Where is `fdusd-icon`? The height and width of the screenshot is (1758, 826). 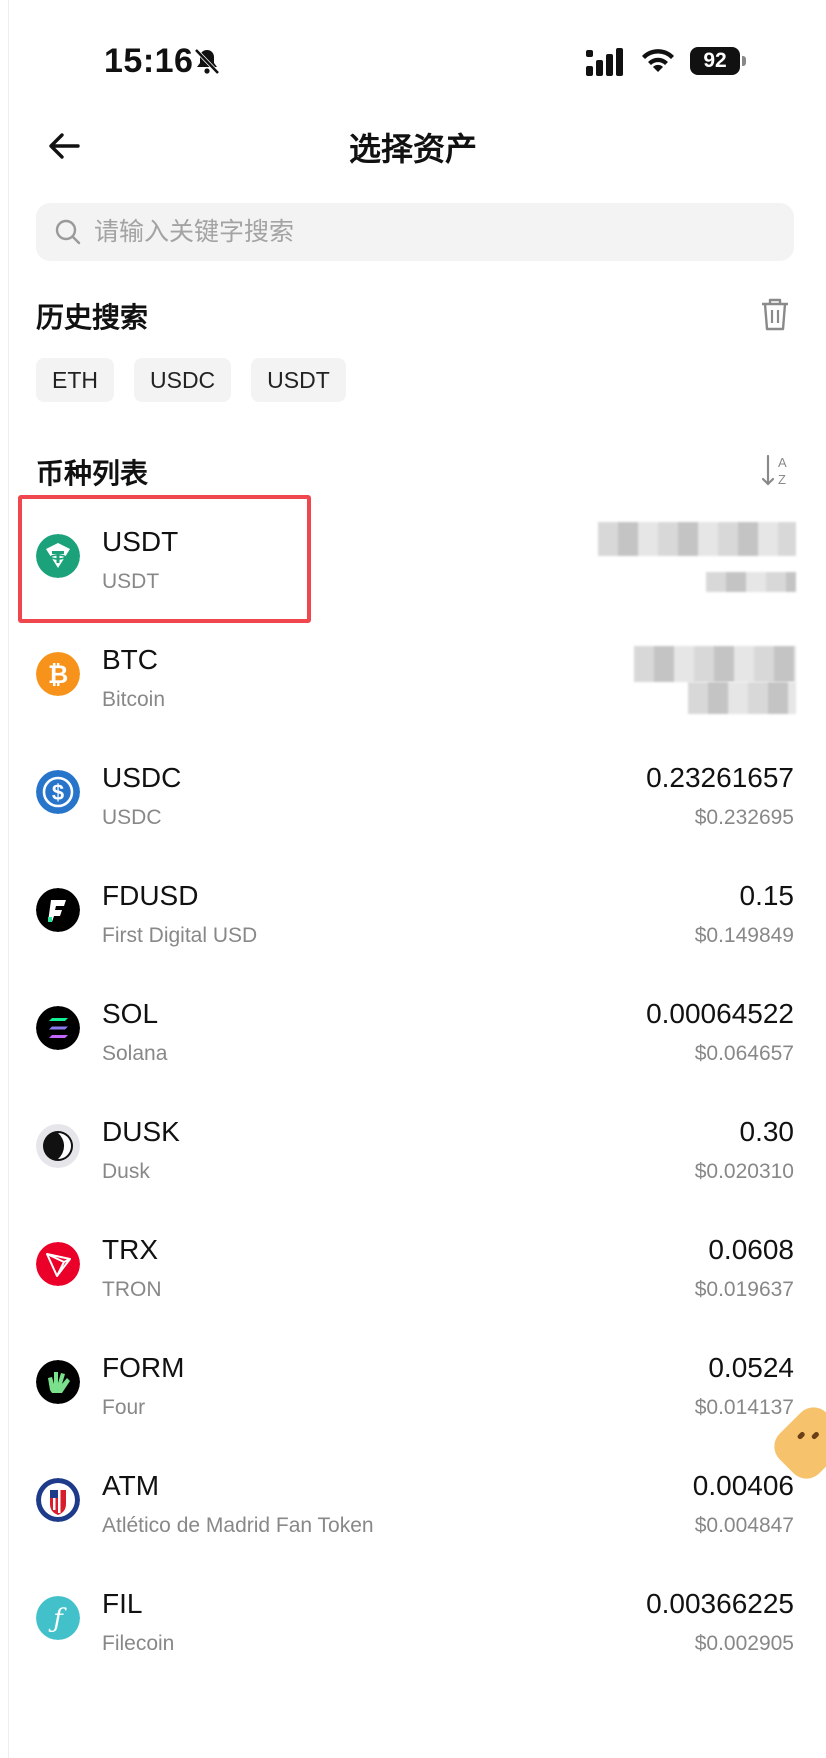
fdusd-icon is located at coordinates (58, 910).